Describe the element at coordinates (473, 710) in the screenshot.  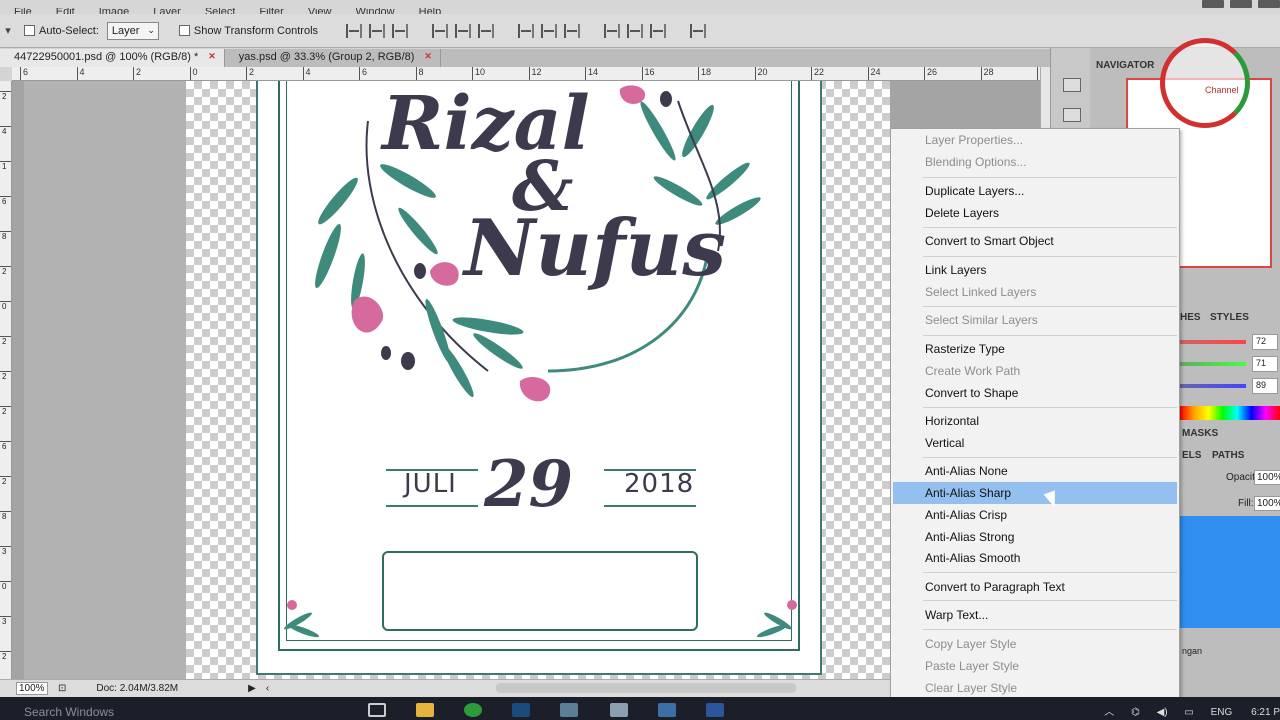
I see `app-green-icon` at that location.